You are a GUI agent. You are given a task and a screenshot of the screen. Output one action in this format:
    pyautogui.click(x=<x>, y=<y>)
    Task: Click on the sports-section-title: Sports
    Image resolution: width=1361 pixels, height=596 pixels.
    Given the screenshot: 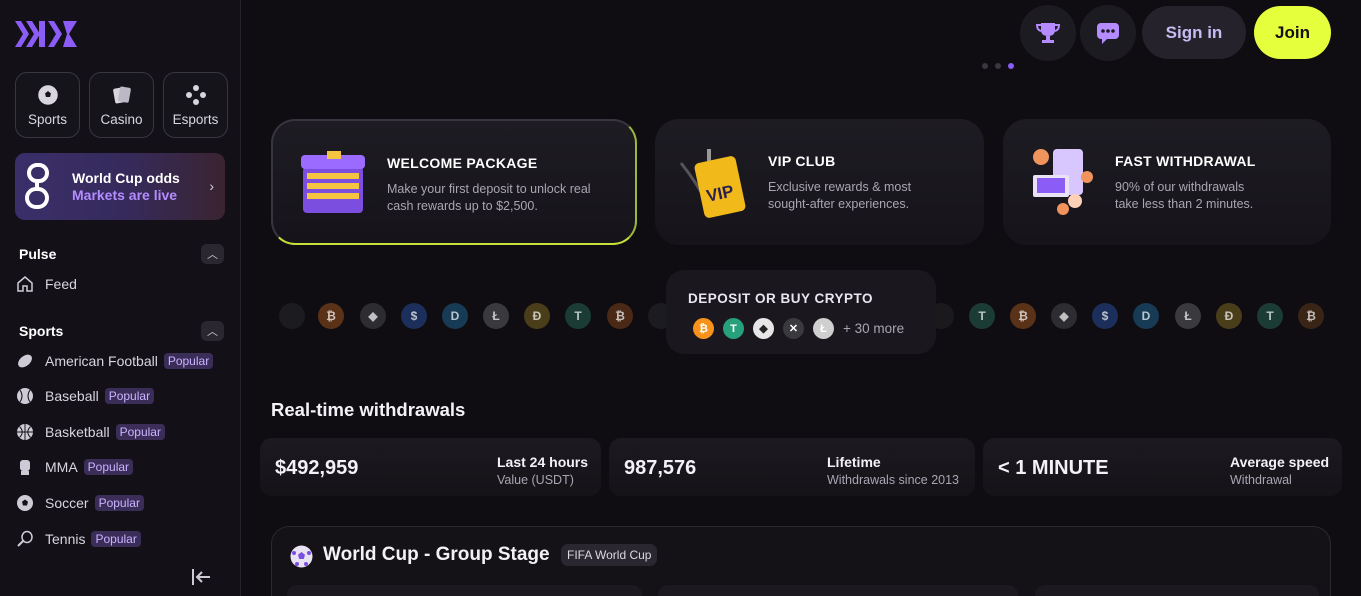 What is the action you would take?
    pyautogui.click(x=41, y=331)
    